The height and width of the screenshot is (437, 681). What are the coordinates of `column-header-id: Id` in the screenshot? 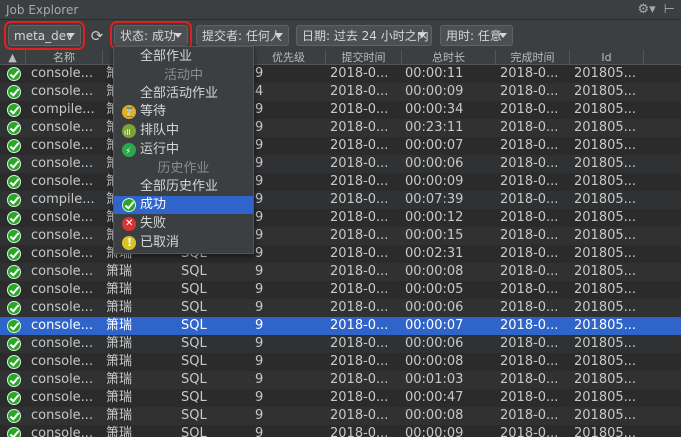 It's located at (607, 57).